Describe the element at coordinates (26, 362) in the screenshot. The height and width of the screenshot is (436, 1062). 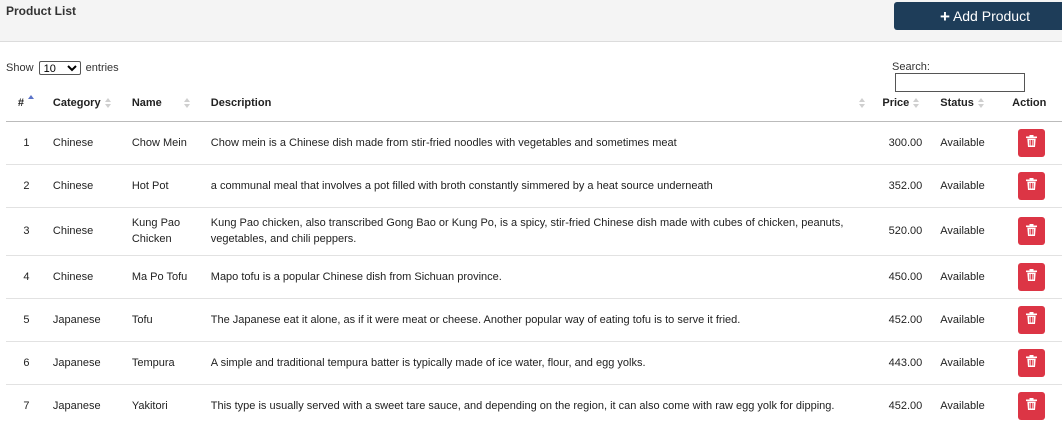
I see `cell-num: 6` at that location.